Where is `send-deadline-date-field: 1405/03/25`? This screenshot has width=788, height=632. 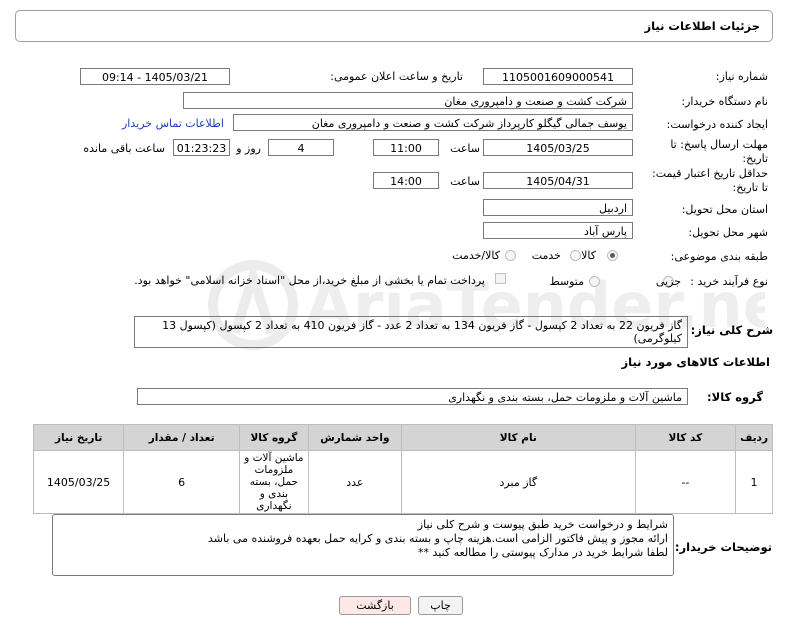 send-deadline-date-field: 1405/03/25 is located at coordinates (558, 147).